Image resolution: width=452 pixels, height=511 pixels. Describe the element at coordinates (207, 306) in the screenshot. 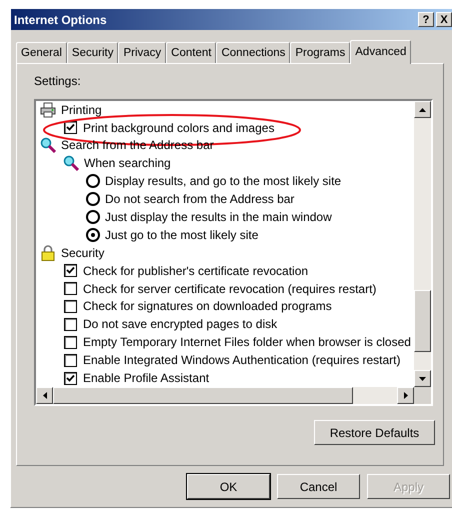

I see `setting-label: Check for signatures on downloaded programs` at that location.